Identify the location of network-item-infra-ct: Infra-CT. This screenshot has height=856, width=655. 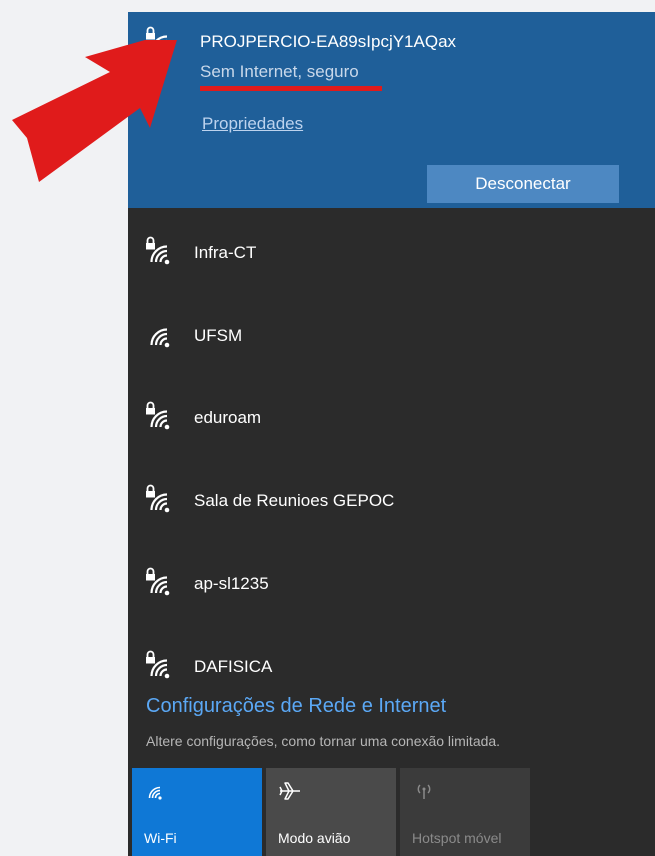
(391, 252).